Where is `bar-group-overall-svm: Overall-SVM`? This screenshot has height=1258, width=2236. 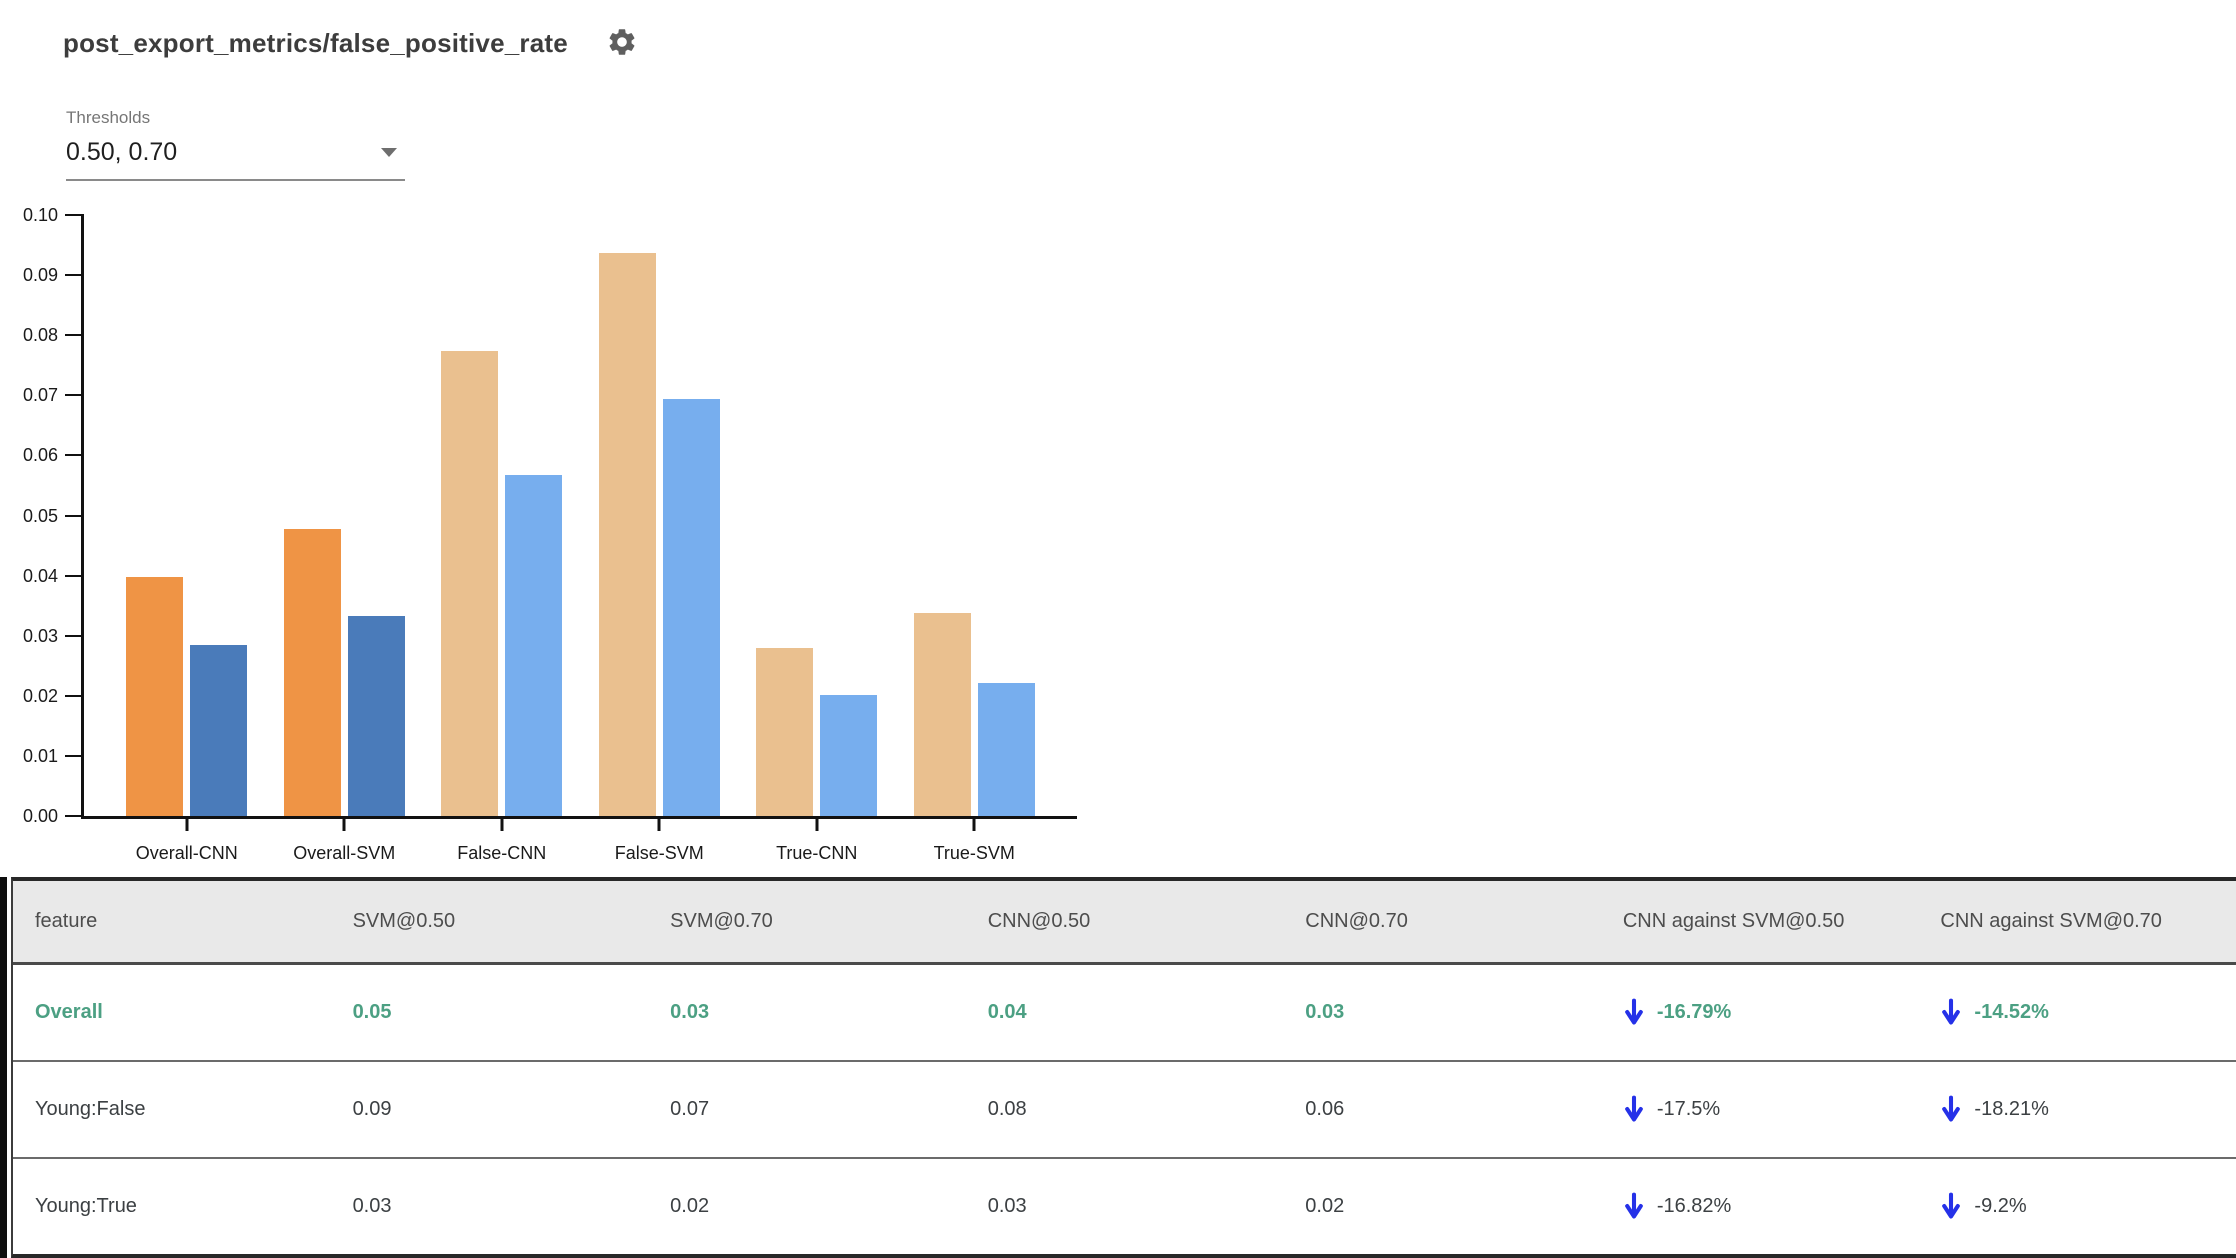
bar-group-overall-svm: Overall-SVM is located at coordinates (345, 539).